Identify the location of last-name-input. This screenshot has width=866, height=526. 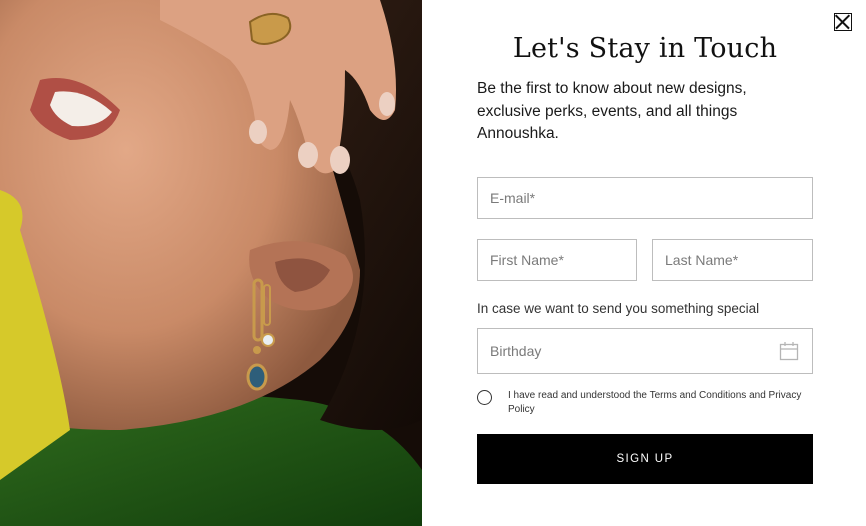
(732, 260).